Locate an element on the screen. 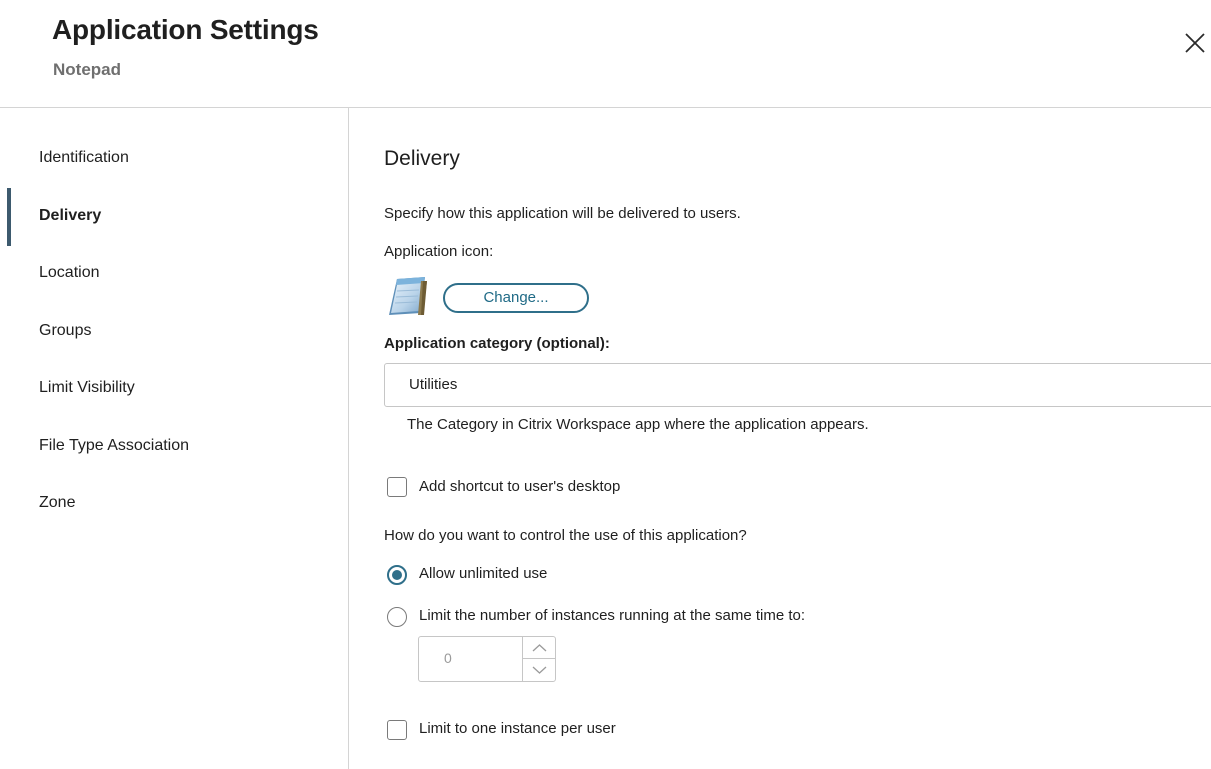 The width and height of the screenshot is (1211, 769). stepper-buttons is located at coordinates (539, 659).